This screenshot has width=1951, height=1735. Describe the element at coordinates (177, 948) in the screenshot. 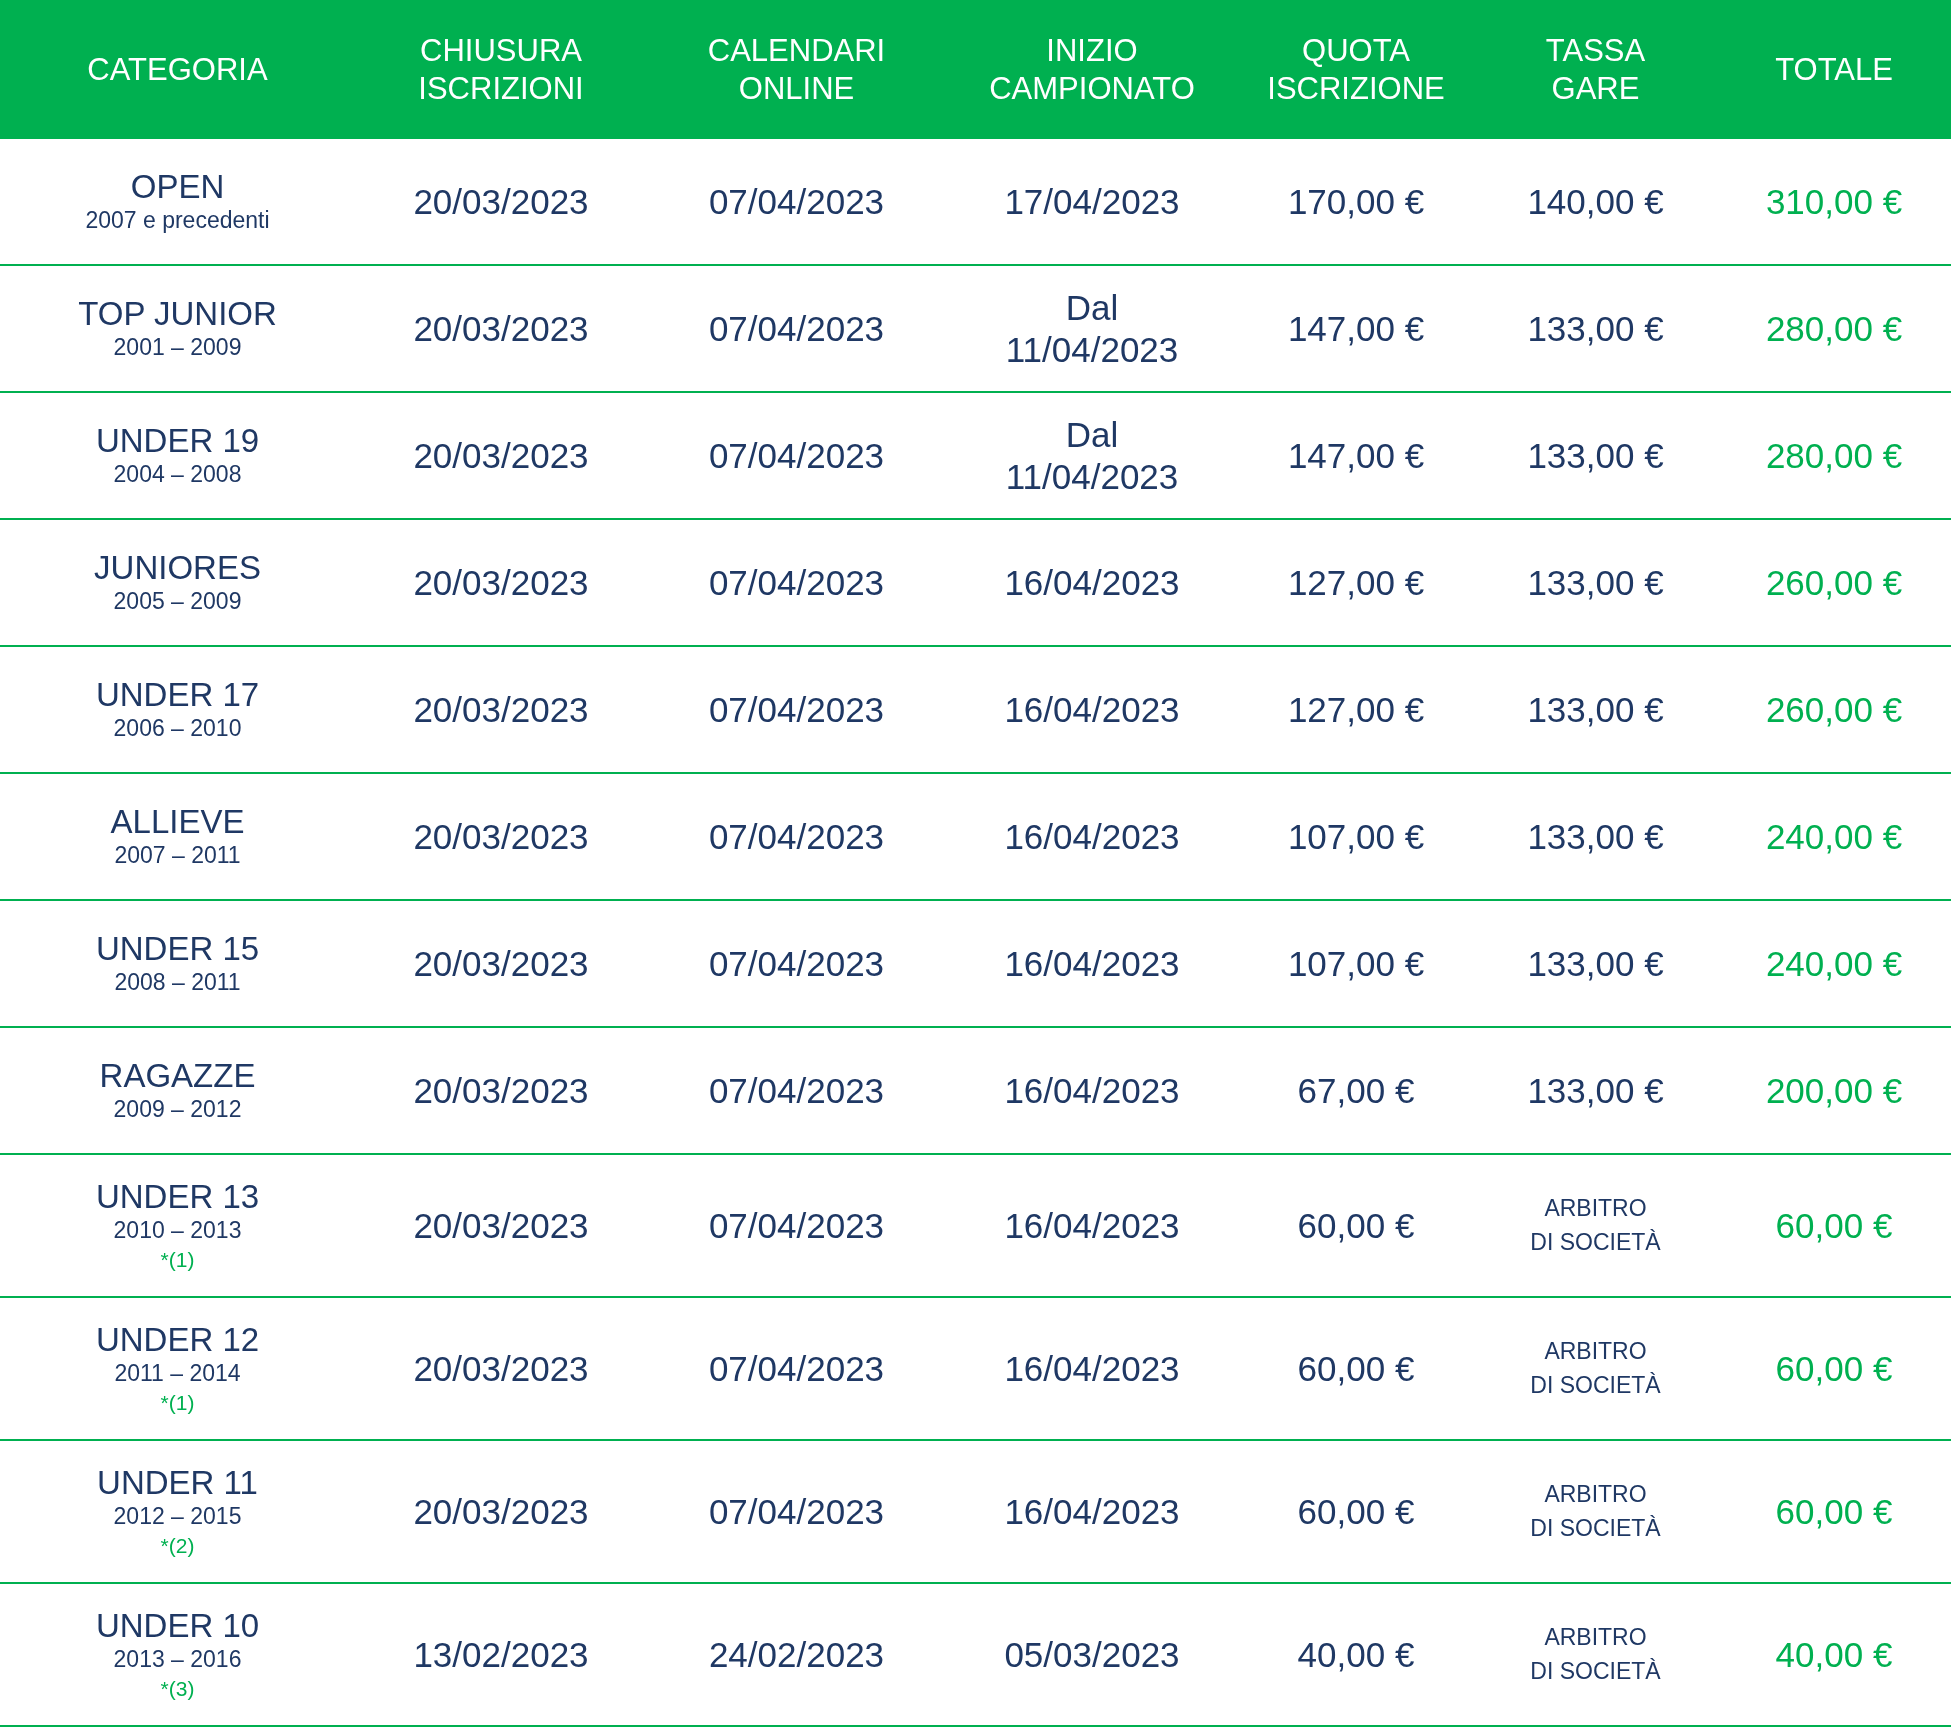

I see `category-name: UNDER 15` at that location.